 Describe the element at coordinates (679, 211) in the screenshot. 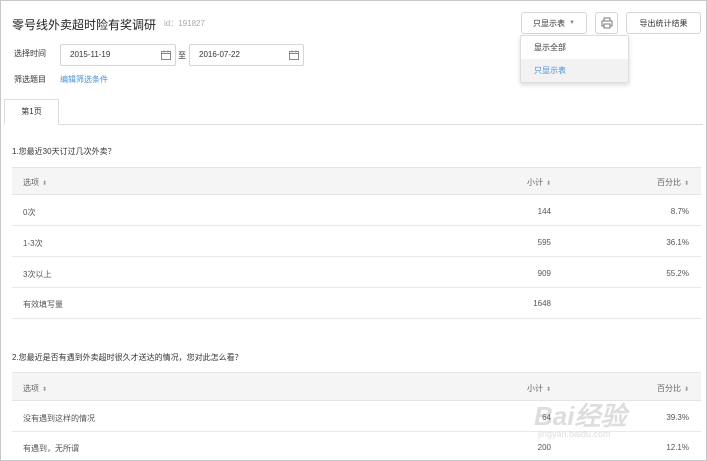

I see `row-percent: 8.7%` at that location.